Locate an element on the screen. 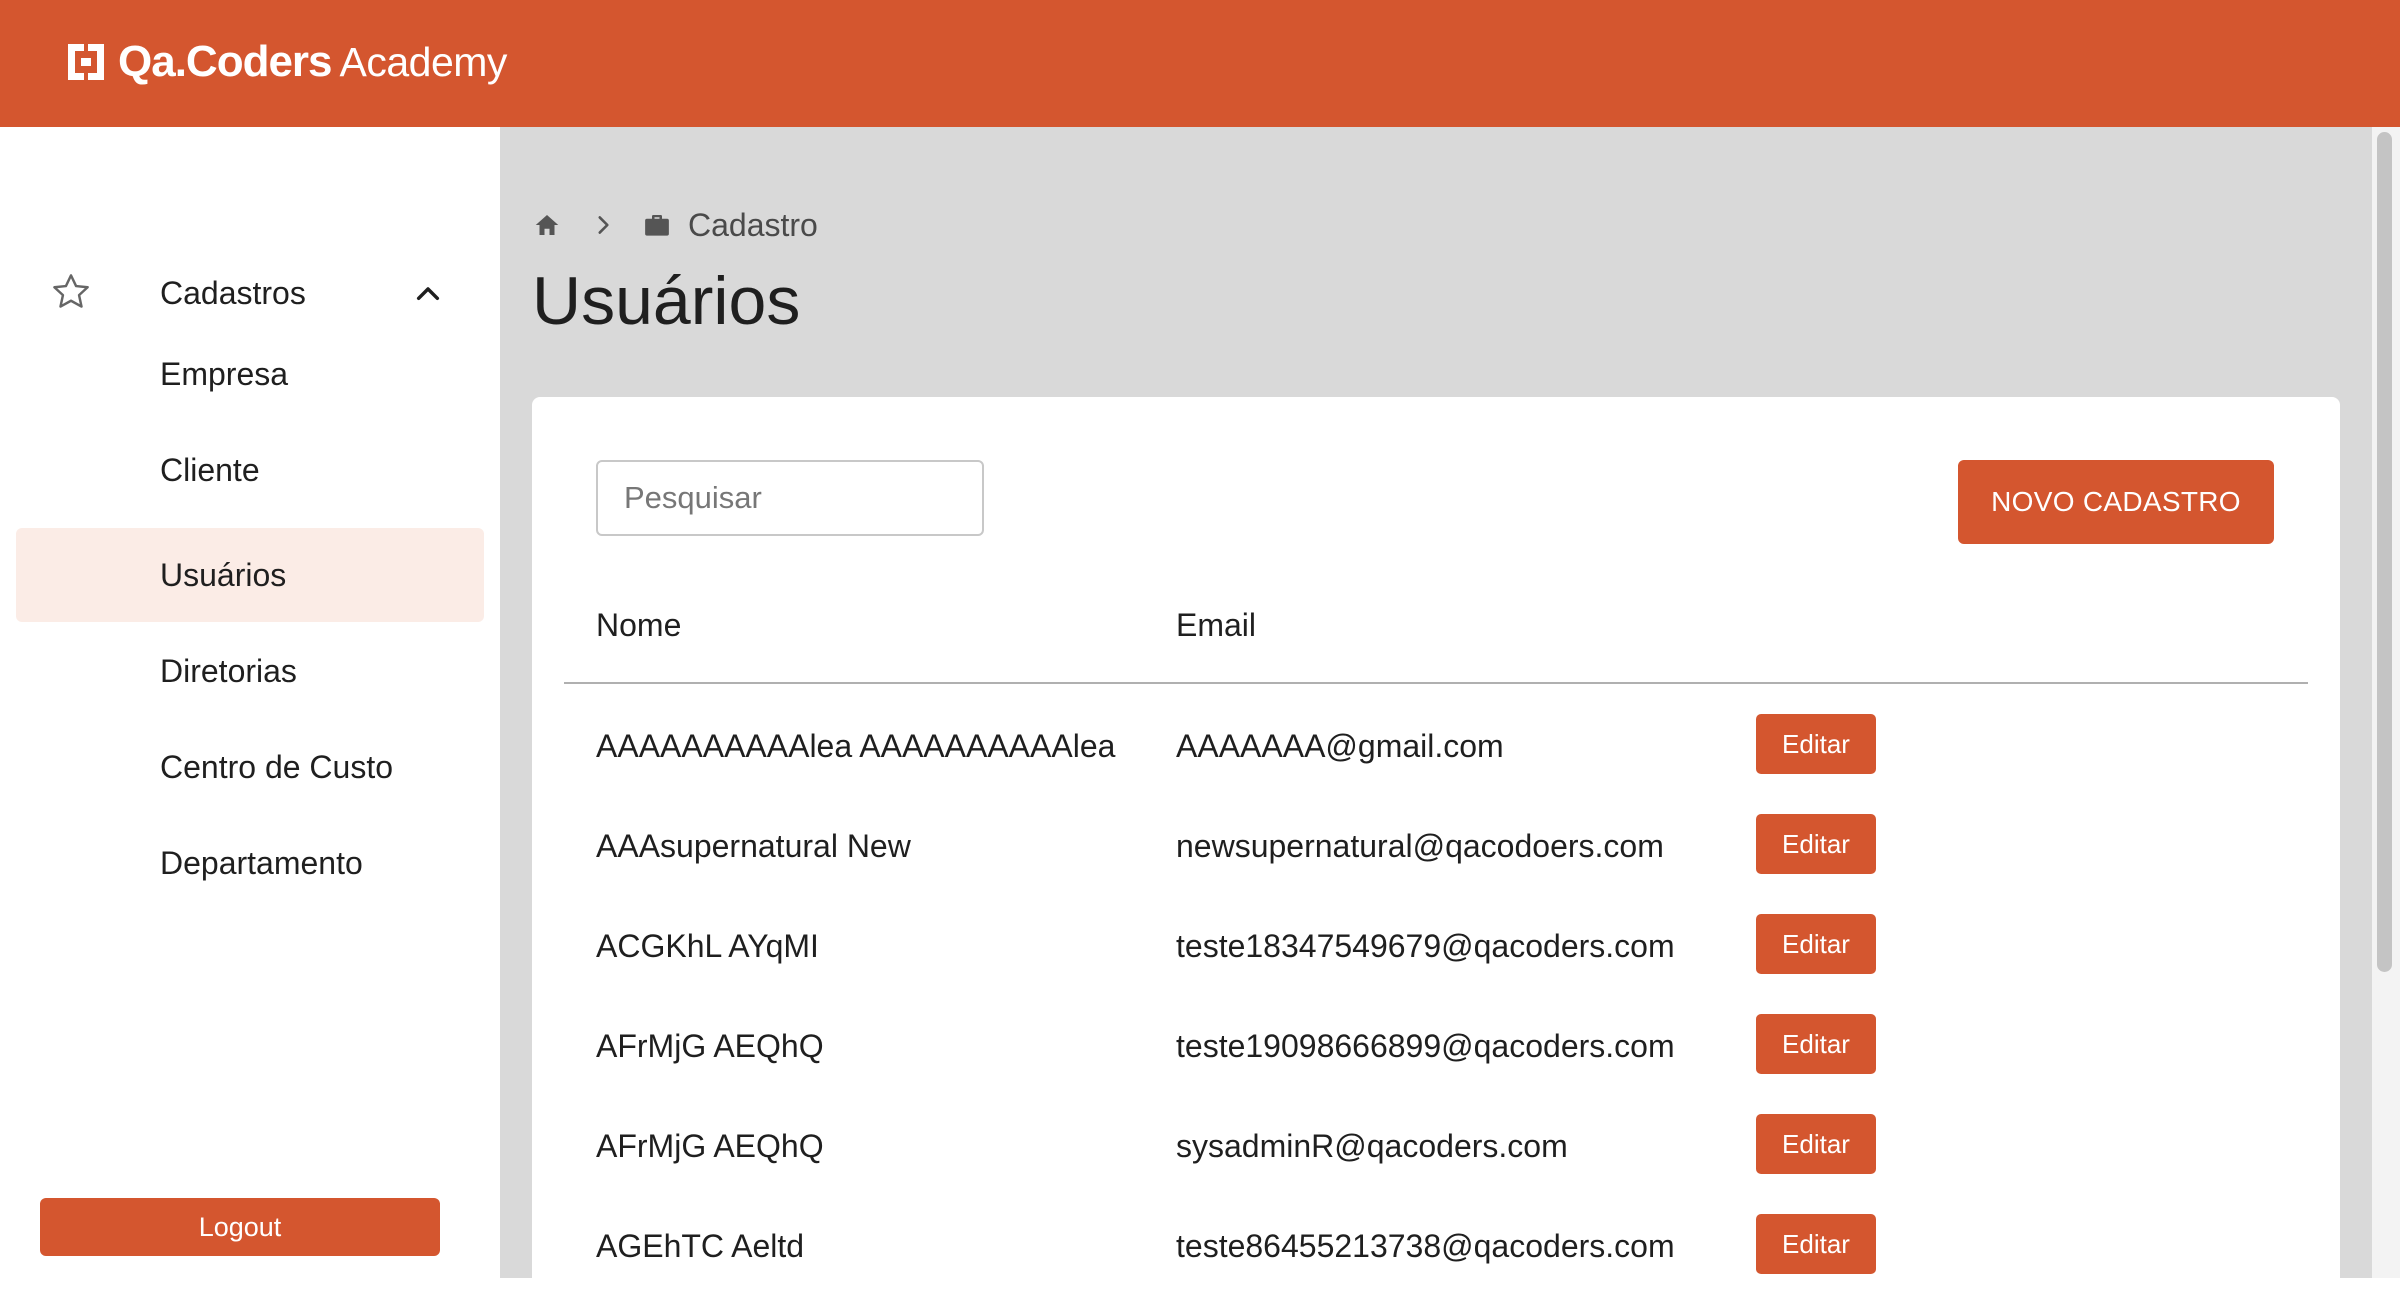 This screenshot has width=2400, height=1297. sidebar-section-cadastros: Cadastros is located at coordinates (250, 293).